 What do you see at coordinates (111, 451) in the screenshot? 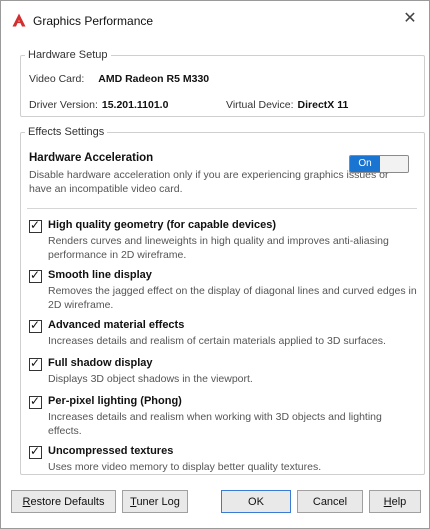
I see `option-title: Uncompressed textures` at bounding box center [111, 451].